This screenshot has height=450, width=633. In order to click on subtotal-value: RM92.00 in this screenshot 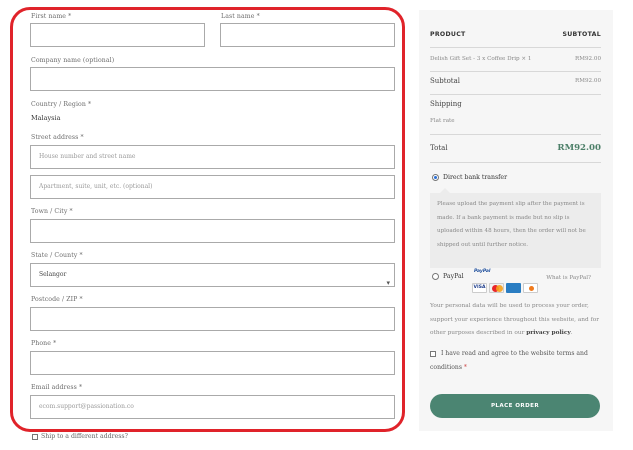, I will do `click(588, 81)`.